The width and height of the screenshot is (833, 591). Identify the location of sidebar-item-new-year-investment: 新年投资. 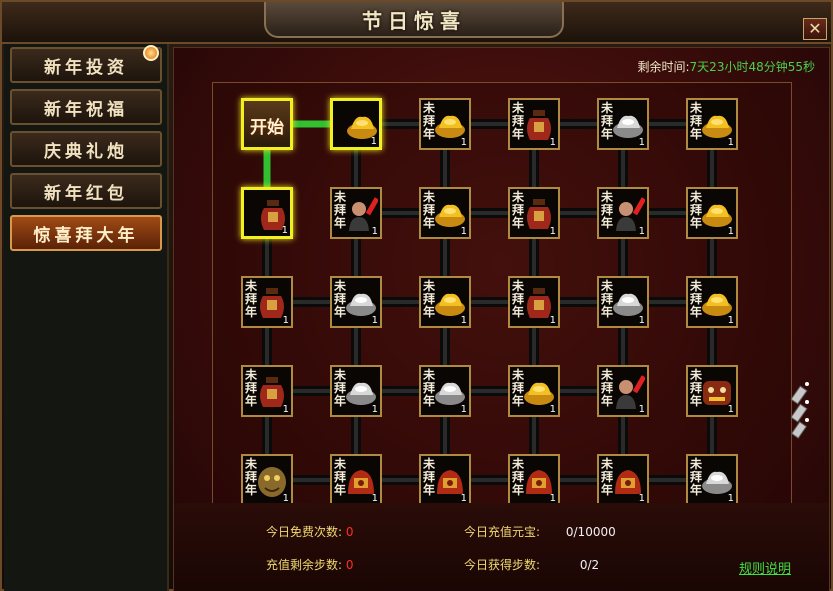
(86, 65).